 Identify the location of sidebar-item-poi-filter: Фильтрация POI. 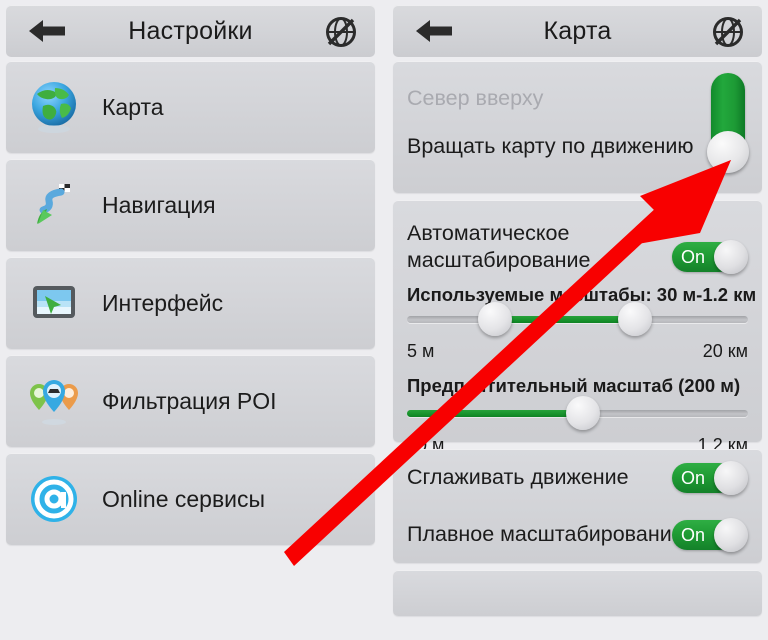
(190, 401).